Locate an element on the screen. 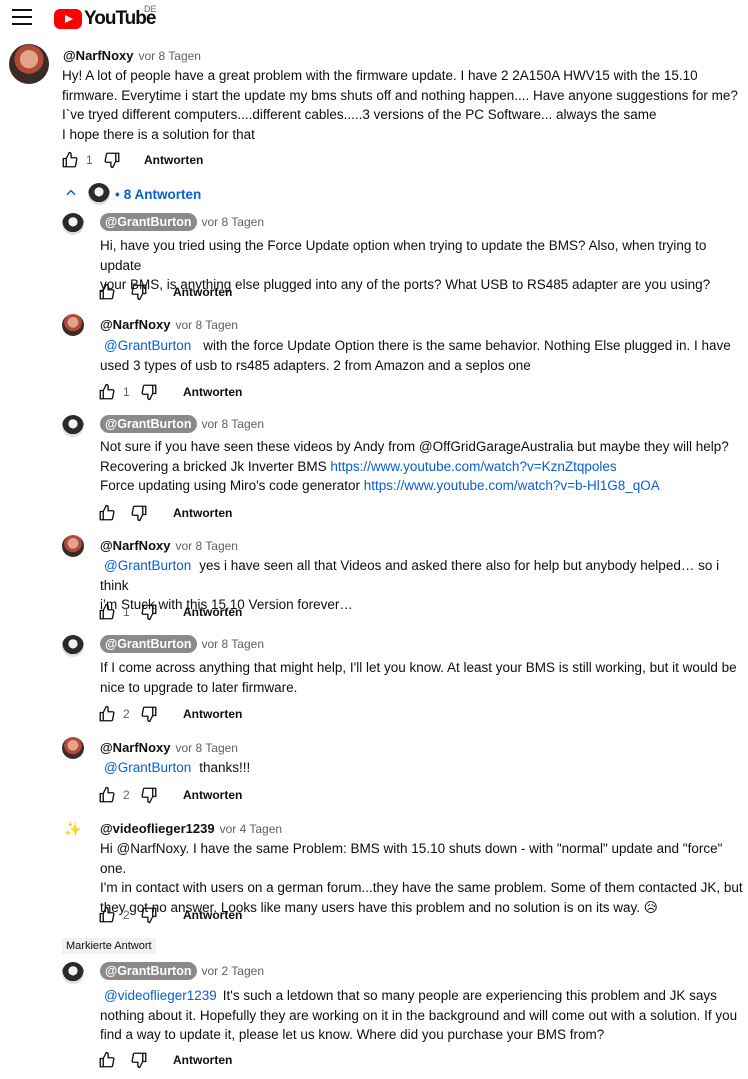  comment-header: @NarfNoxy vor 8 Tagen is located at coordinates (132, 56).